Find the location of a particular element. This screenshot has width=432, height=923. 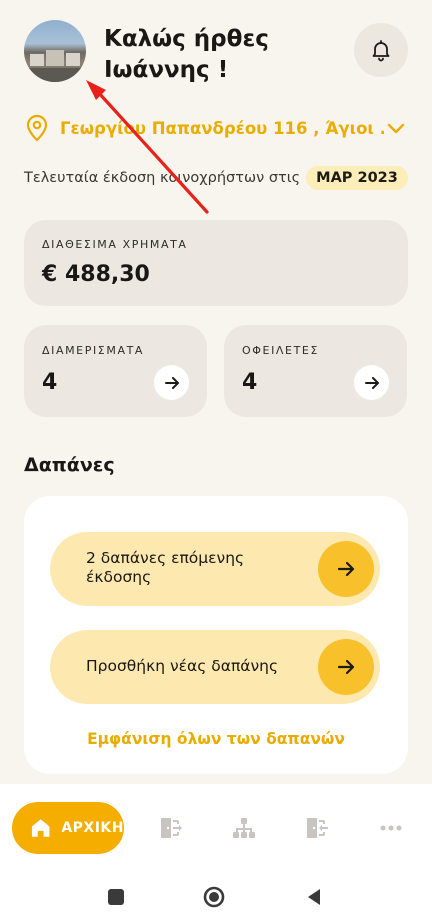

nav-more-button is located at coordinates (391, 828).